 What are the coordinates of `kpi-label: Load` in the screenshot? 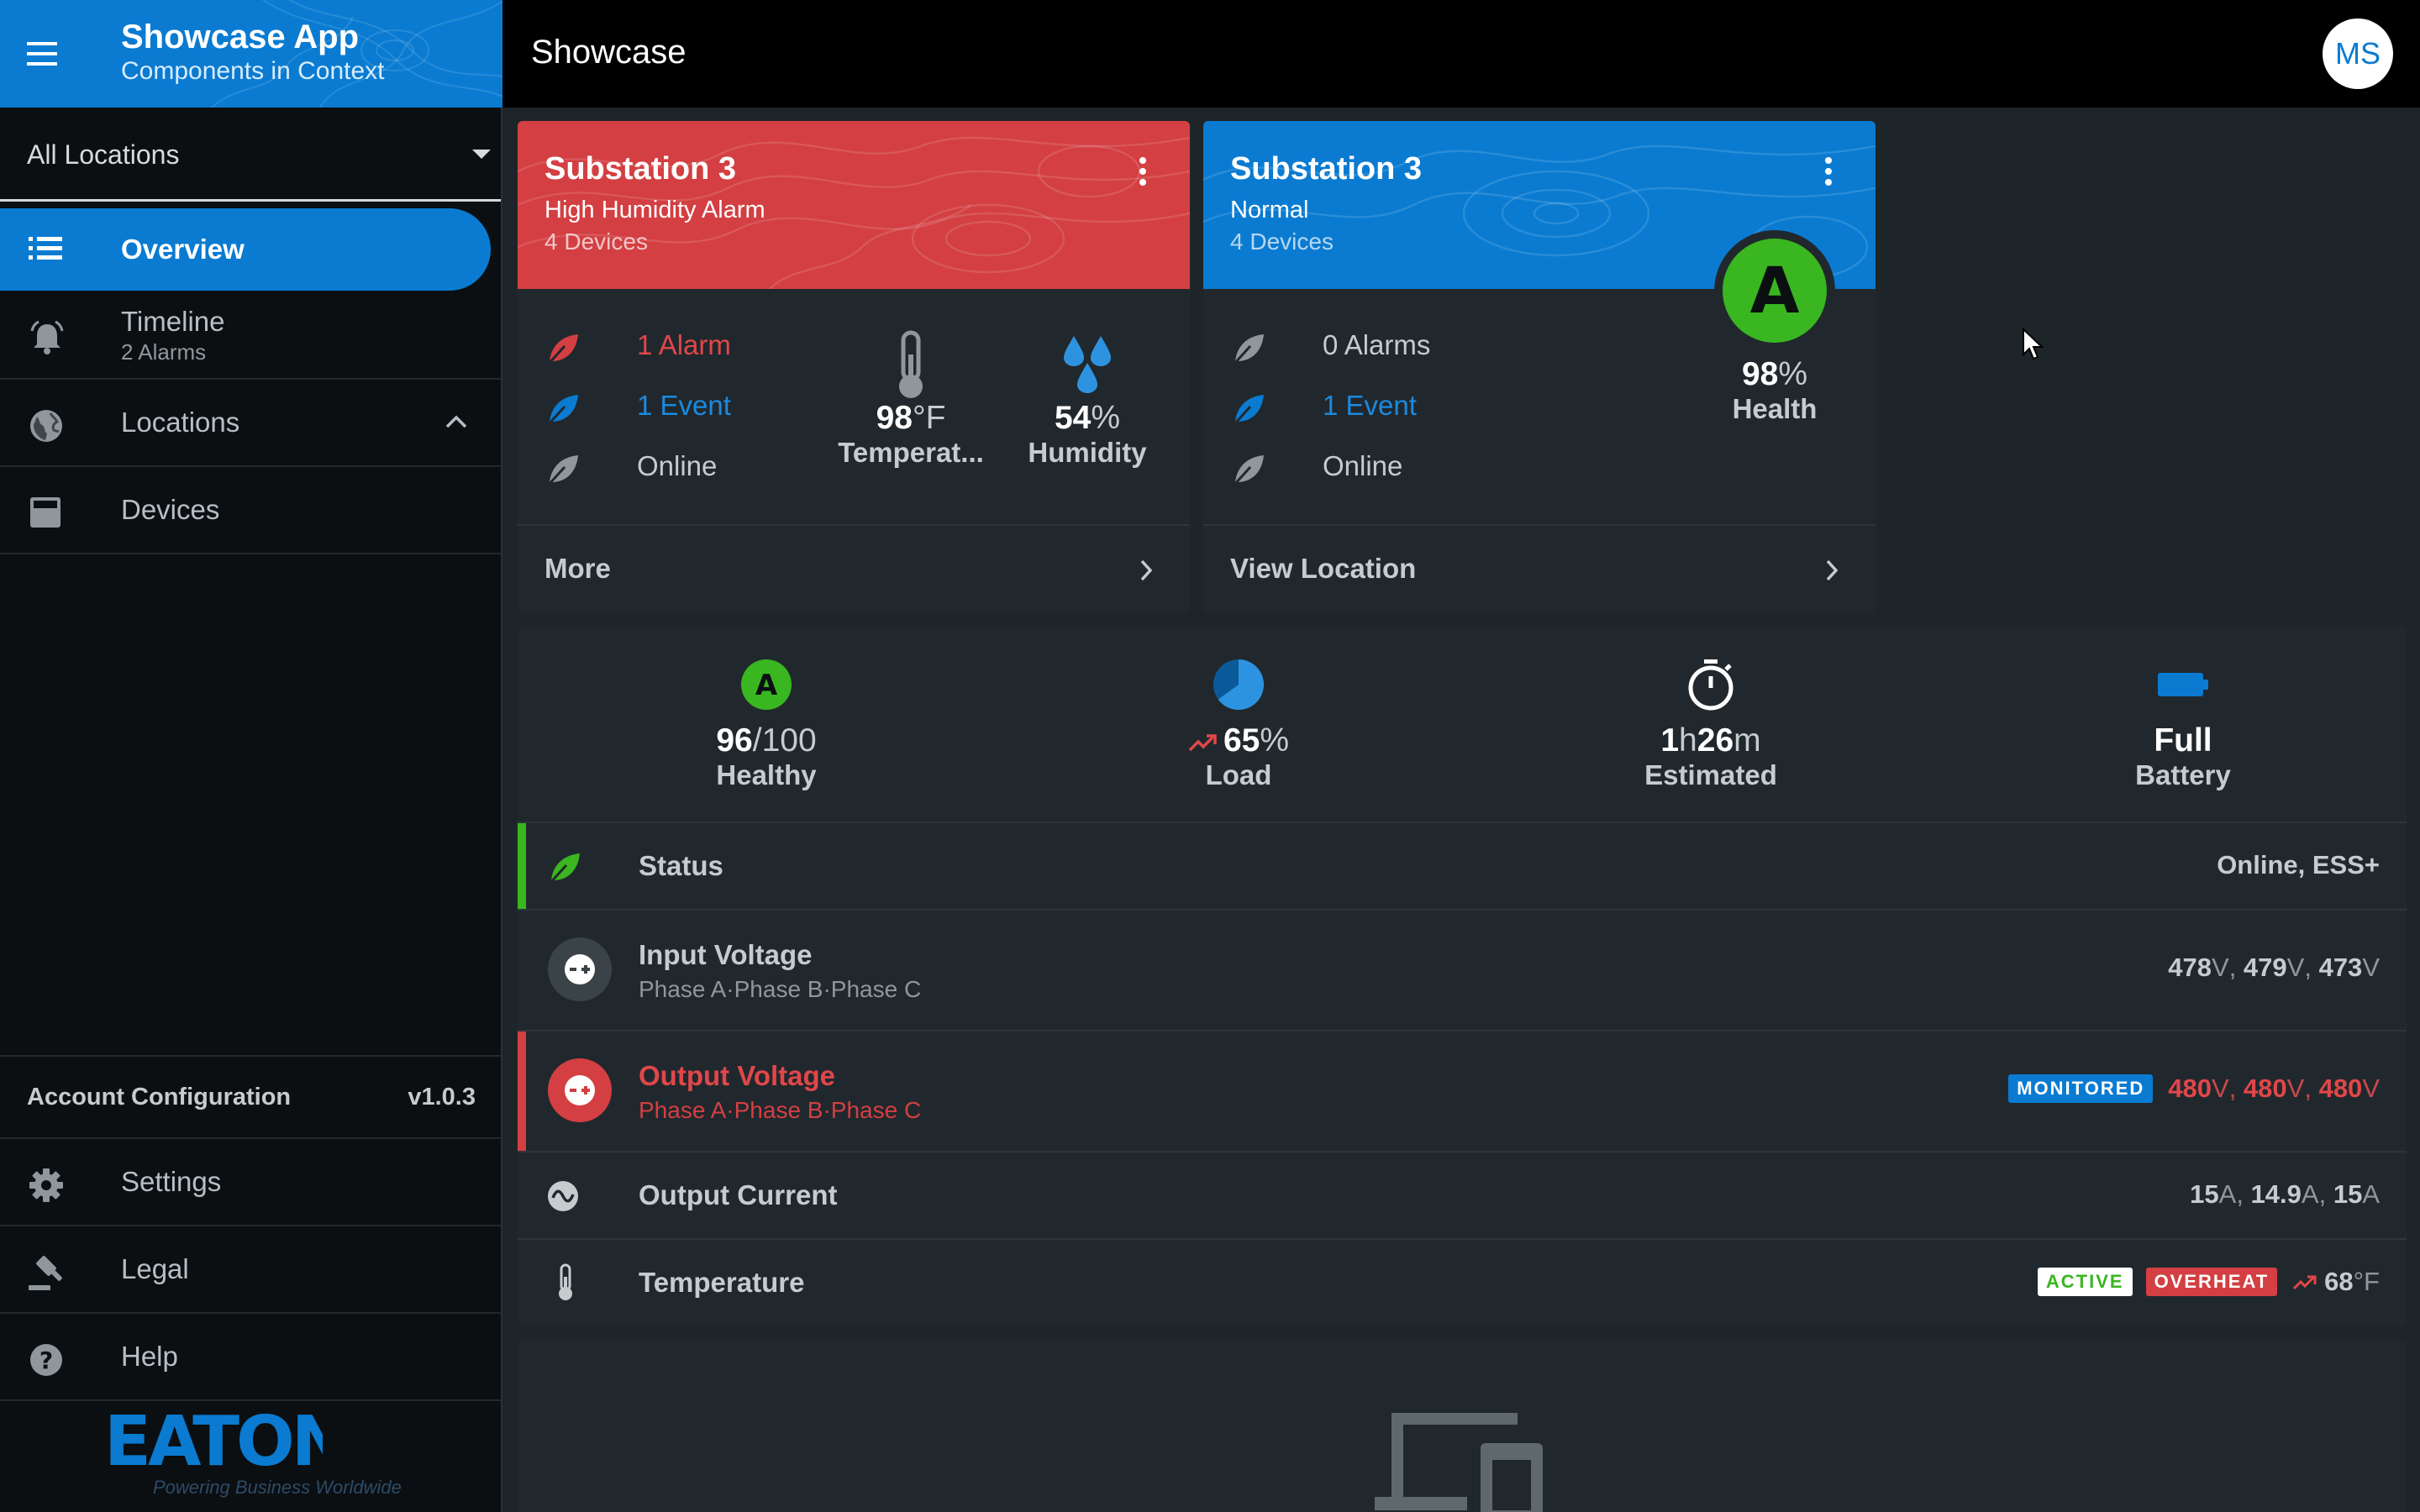 It's located at (1238, 774).